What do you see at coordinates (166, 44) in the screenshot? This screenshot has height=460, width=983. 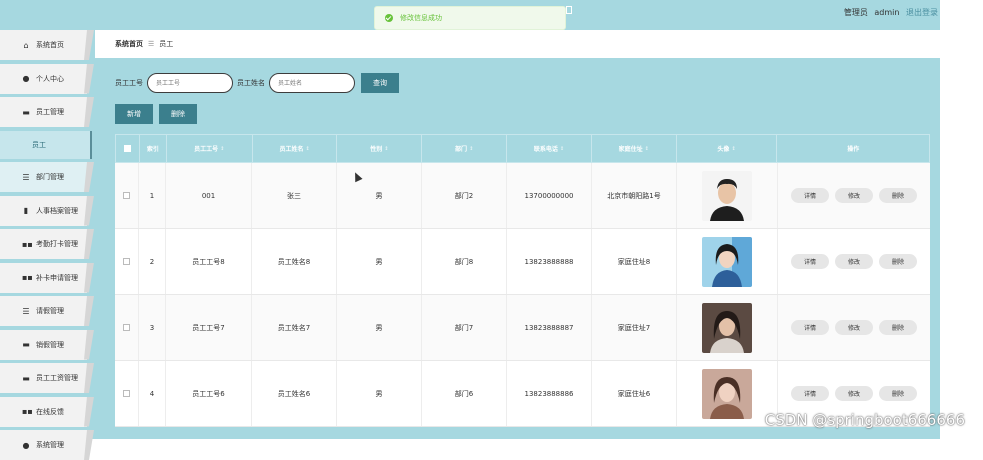 I see `breadcrumb-current: 员工` at bounding box center [166, 44].